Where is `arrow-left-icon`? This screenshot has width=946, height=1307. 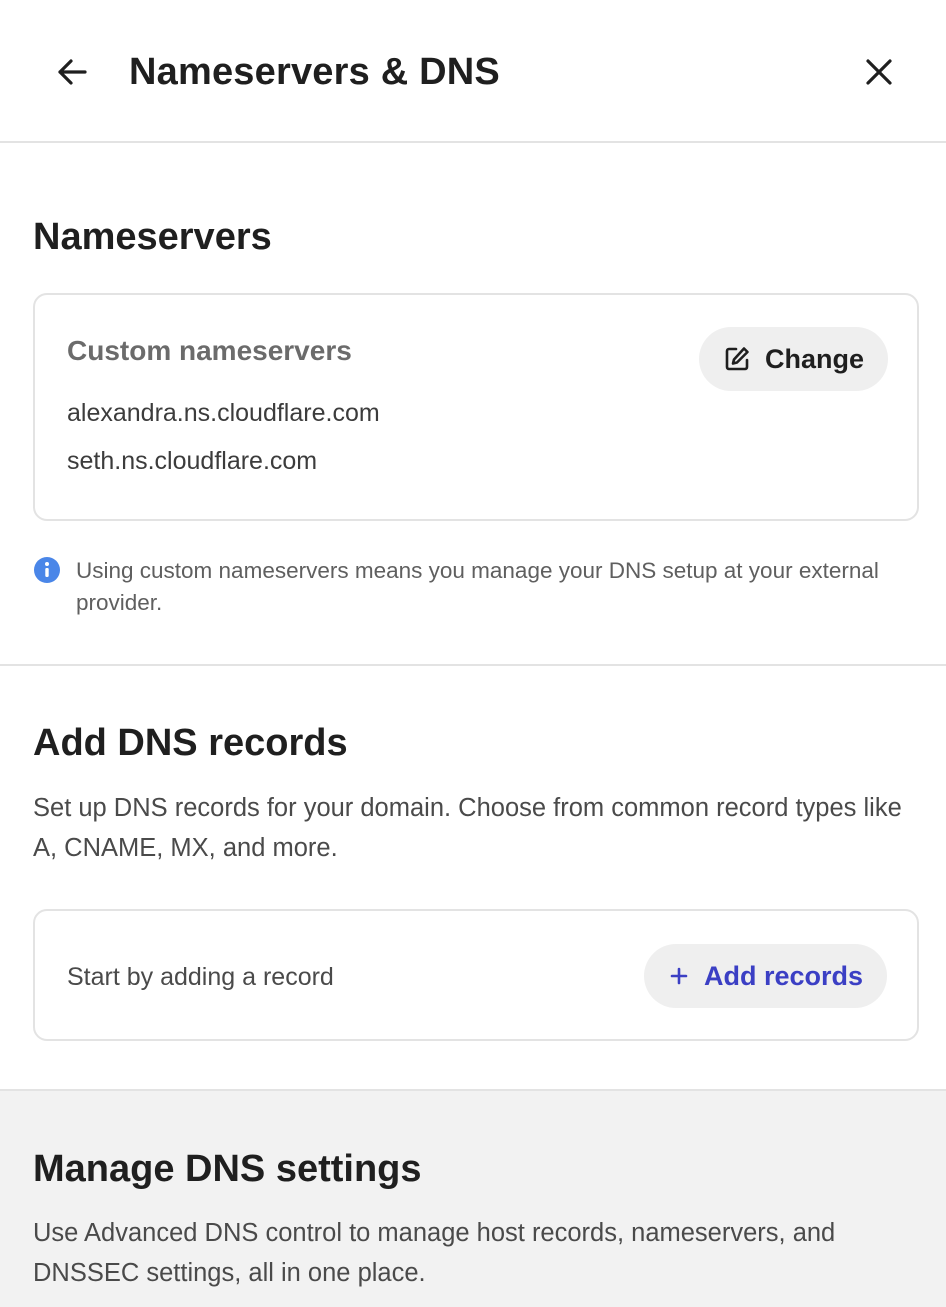
arrow-left-icon is located at coordinates (72, 72).